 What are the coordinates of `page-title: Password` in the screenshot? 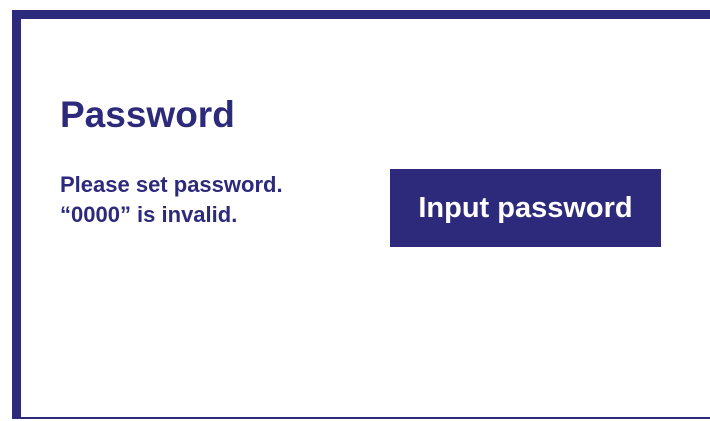 It's located at (147, 114).